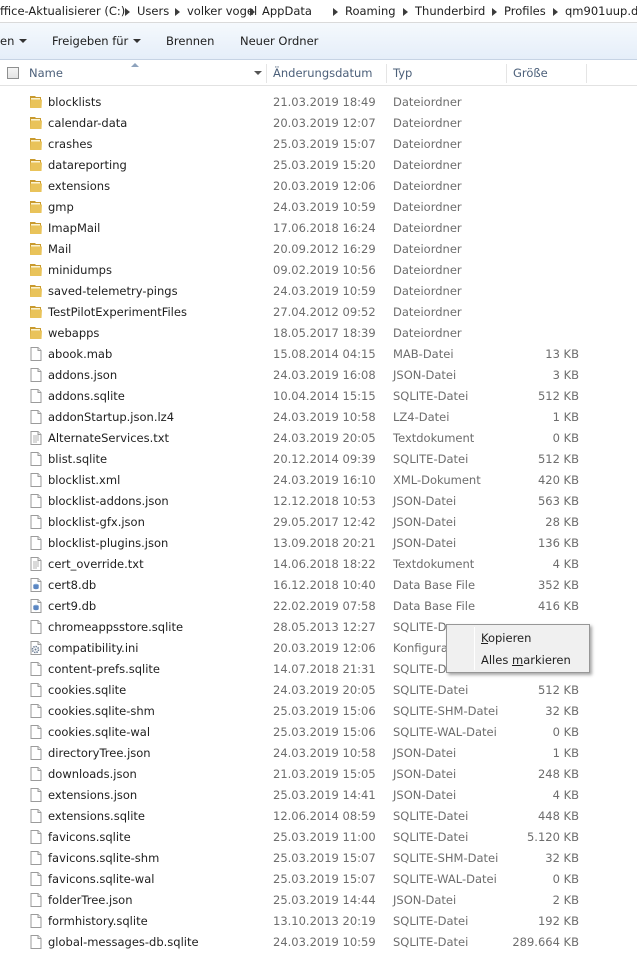 The image size is (637, 957). What do you see at coordinates (324, 144) in the screenshot?
I see `file-date: 25.03.2019 15:07` at bounding box center [324, 144].